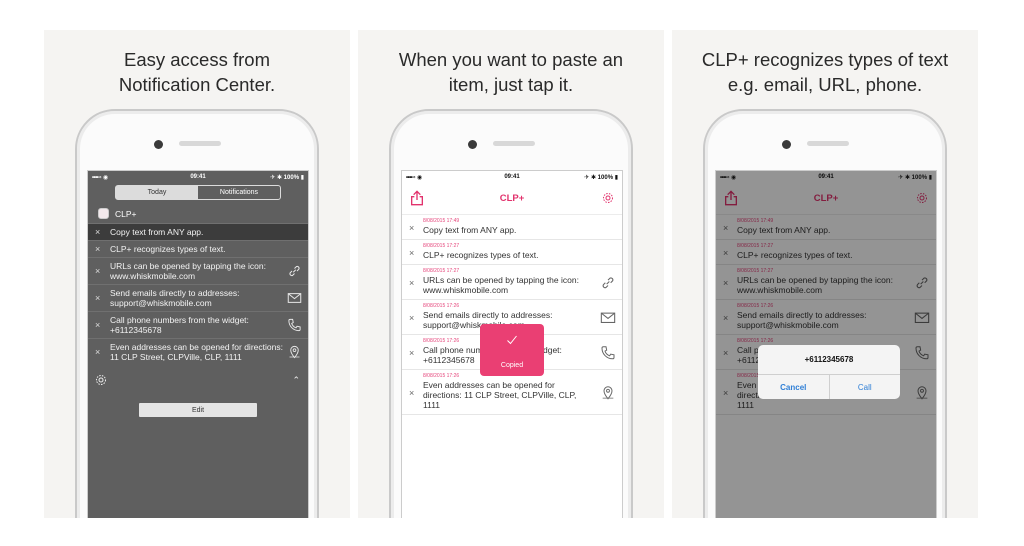  What do you see at coordinates (829, 360) in the screenshot?
I see `alert-phone-number: +6112345678` at bounding box center [829, 360].